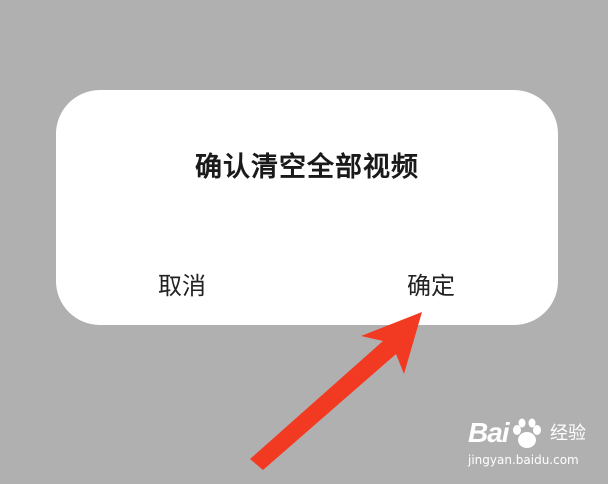 Image resolution: width=608 pixels, height=484 pixels. What do you see at coordinates (182, 286) in the screenshot?
I see `cancel-button: 取消` at bounding box center [182, 286].